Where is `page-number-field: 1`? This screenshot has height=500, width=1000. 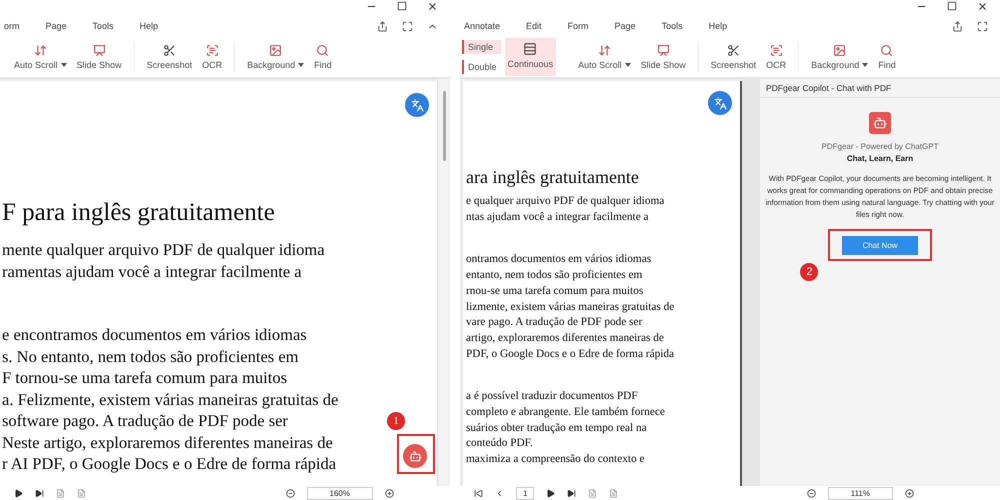 page-number-field: 1 is located at coordinates (525, 493).